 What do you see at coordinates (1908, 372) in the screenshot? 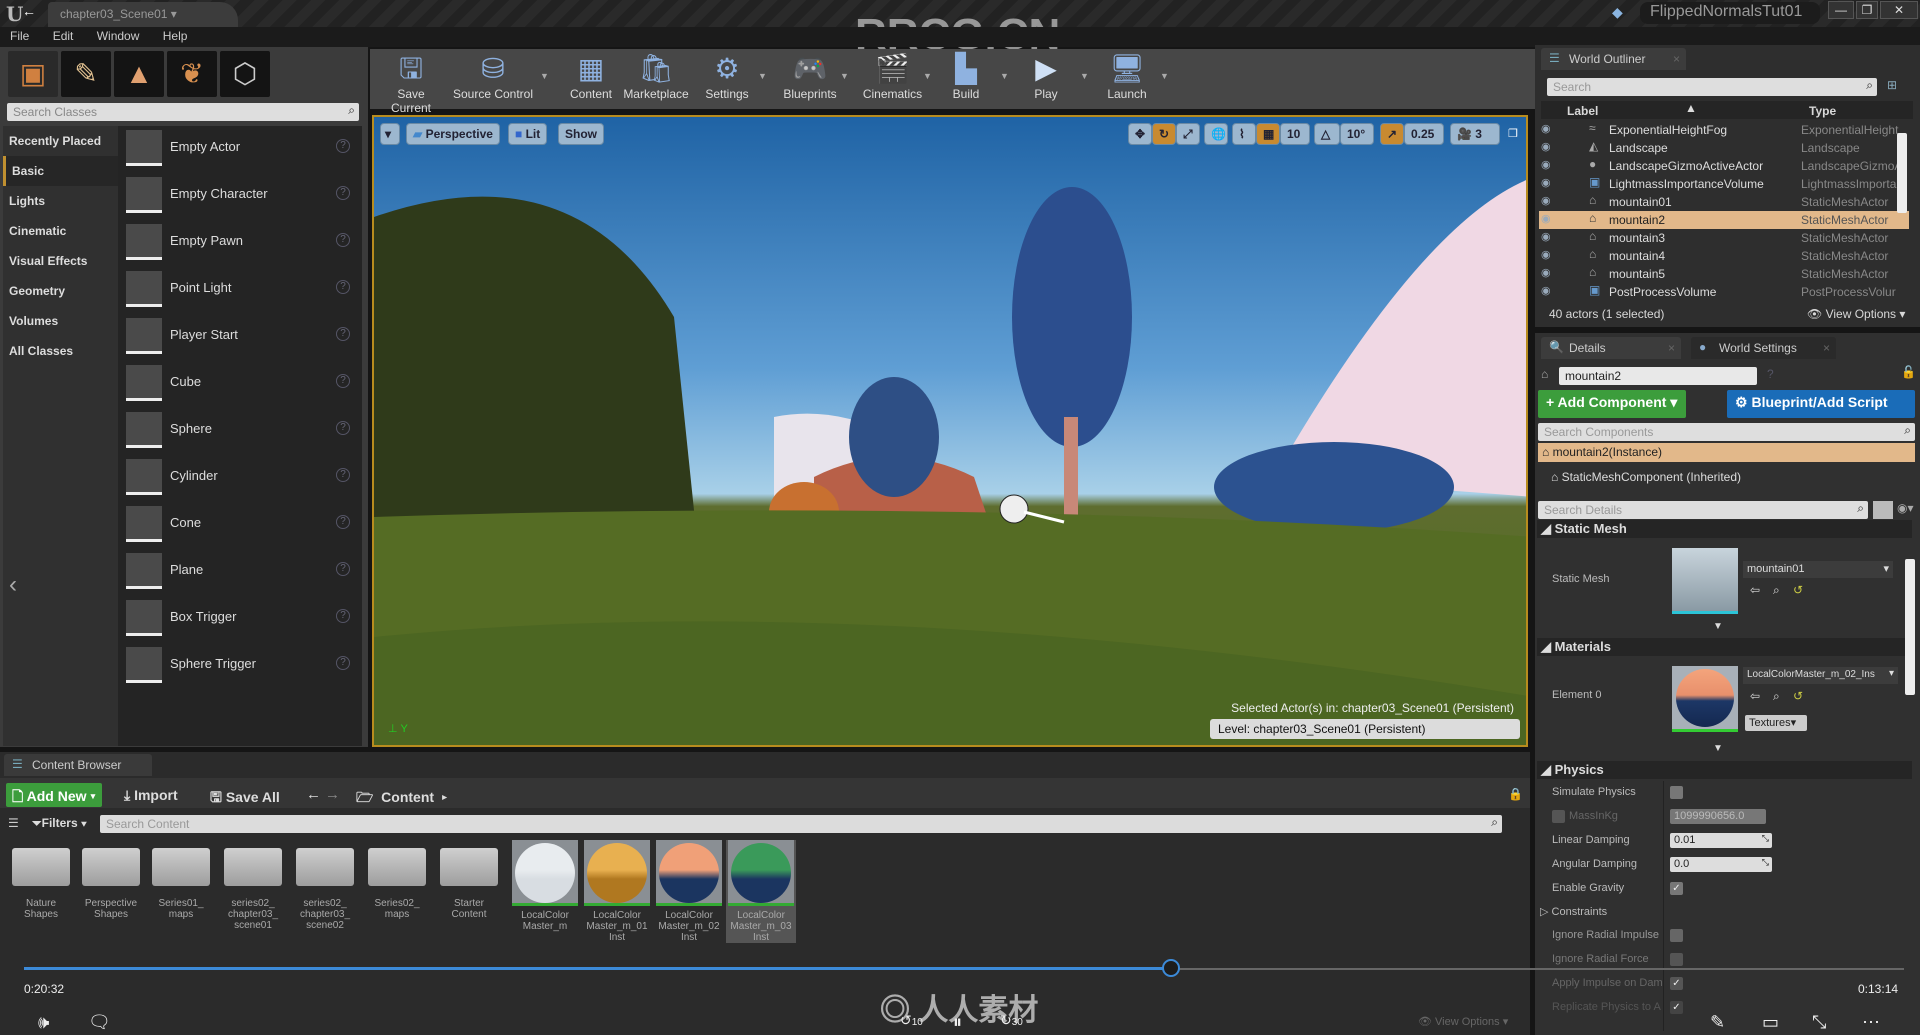
I see `lock-icon: 🔓` at bounding box center [1908, 372].